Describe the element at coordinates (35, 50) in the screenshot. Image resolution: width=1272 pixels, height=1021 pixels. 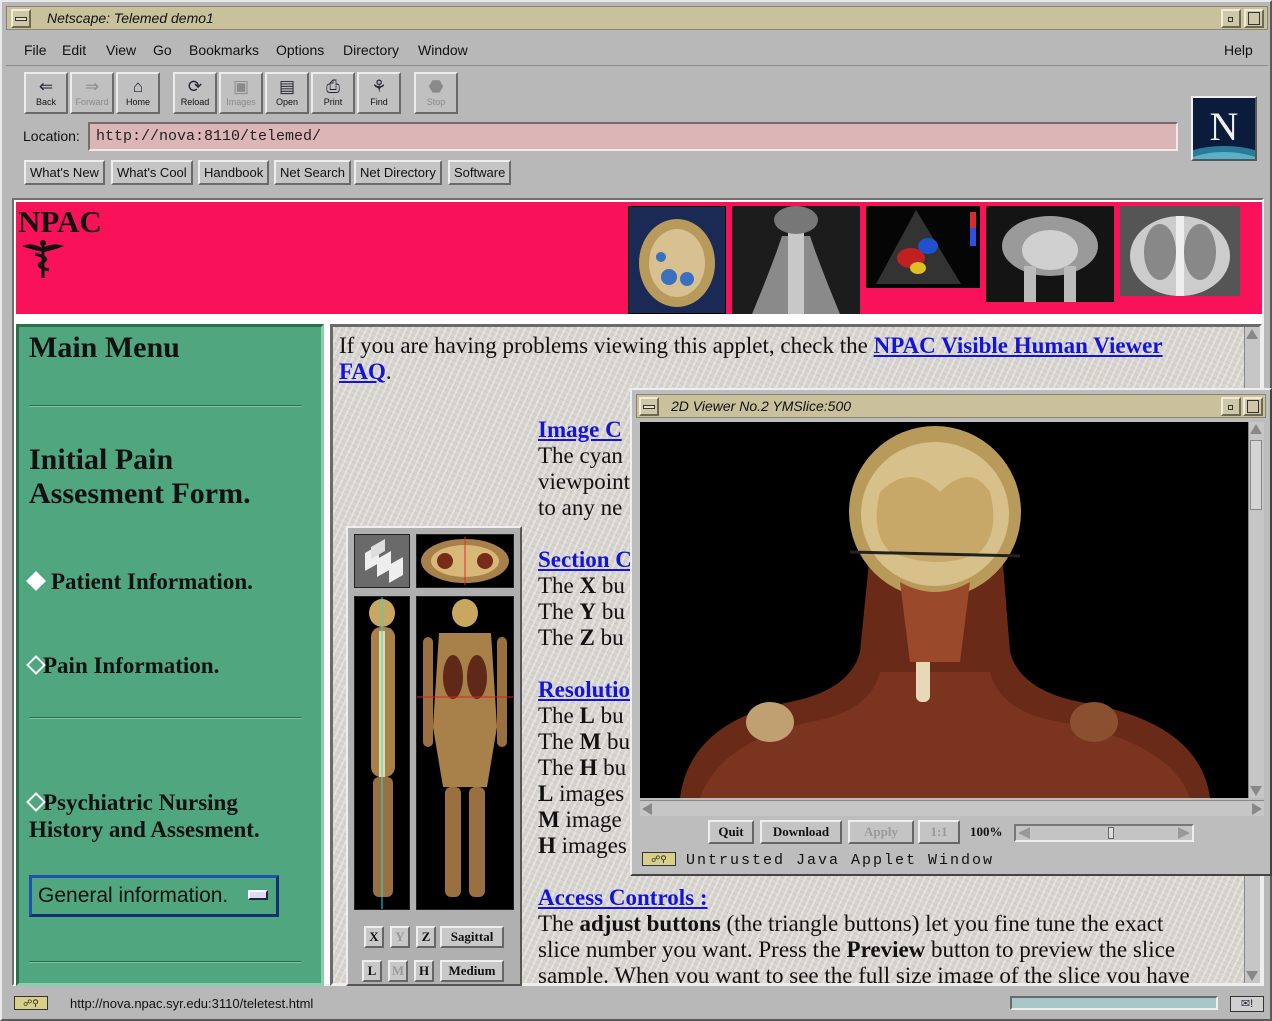
I see `menu-file: File` at that location.